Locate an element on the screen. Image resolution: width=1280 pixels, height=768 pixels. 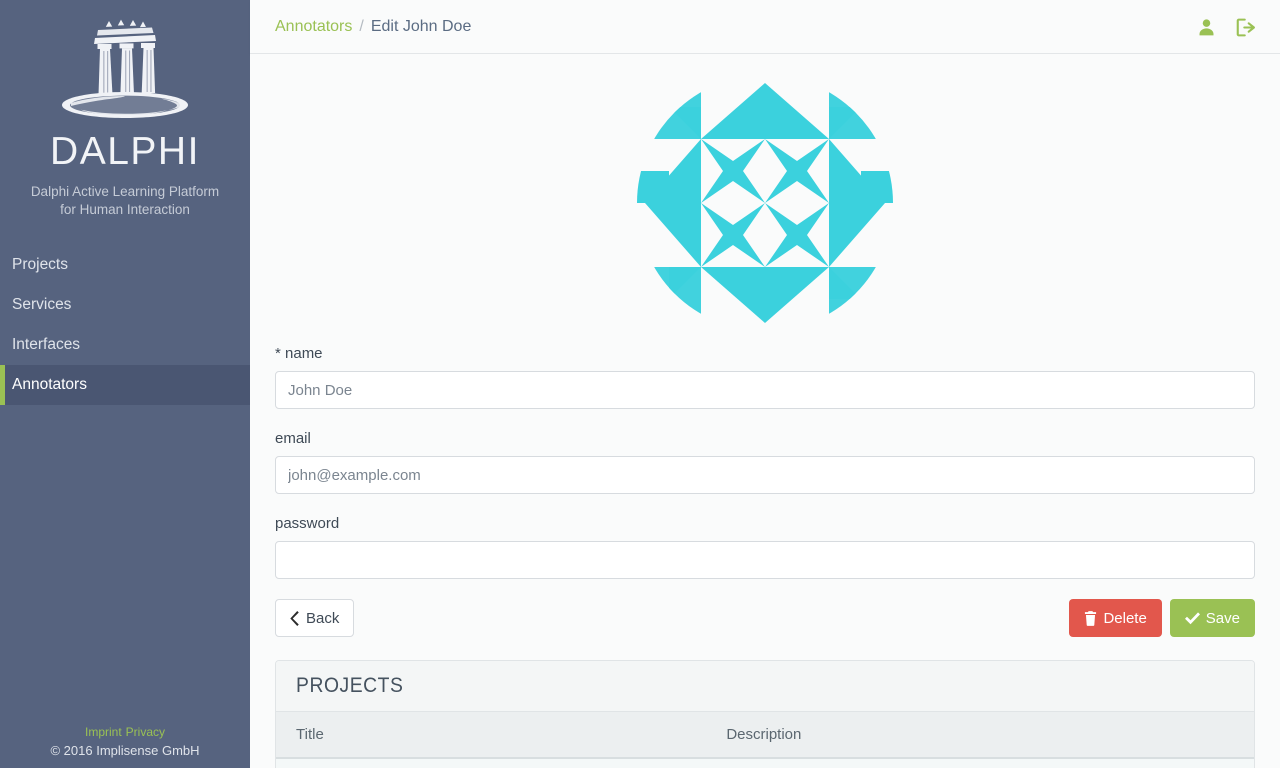
email-label: email is located at coordinates (293, 438).